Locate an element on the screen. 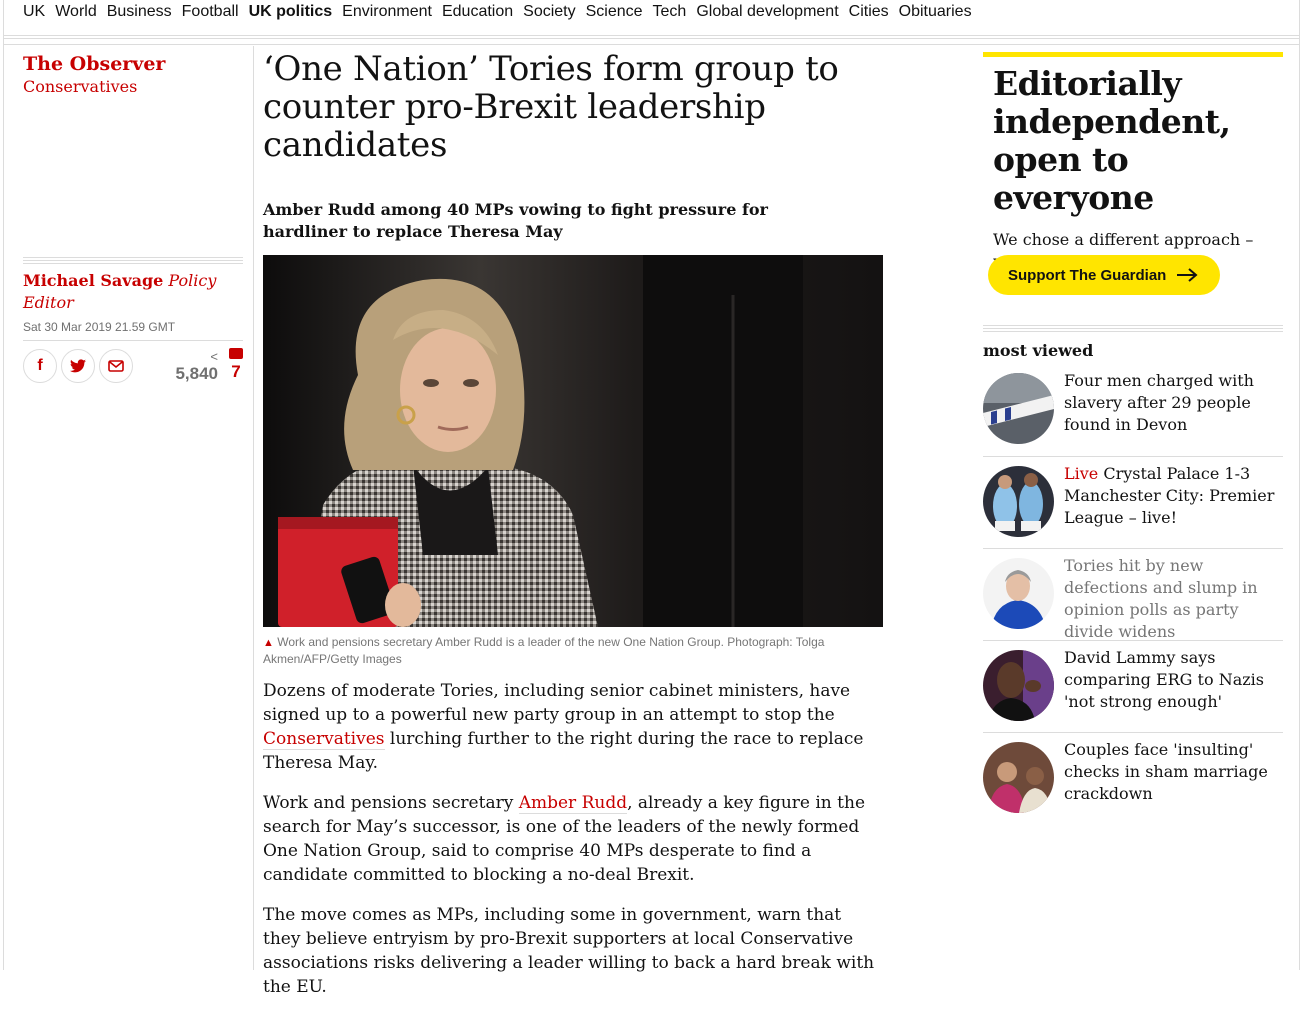  most-viewed-heading: most viewed is located at coordinates (1038, 350).